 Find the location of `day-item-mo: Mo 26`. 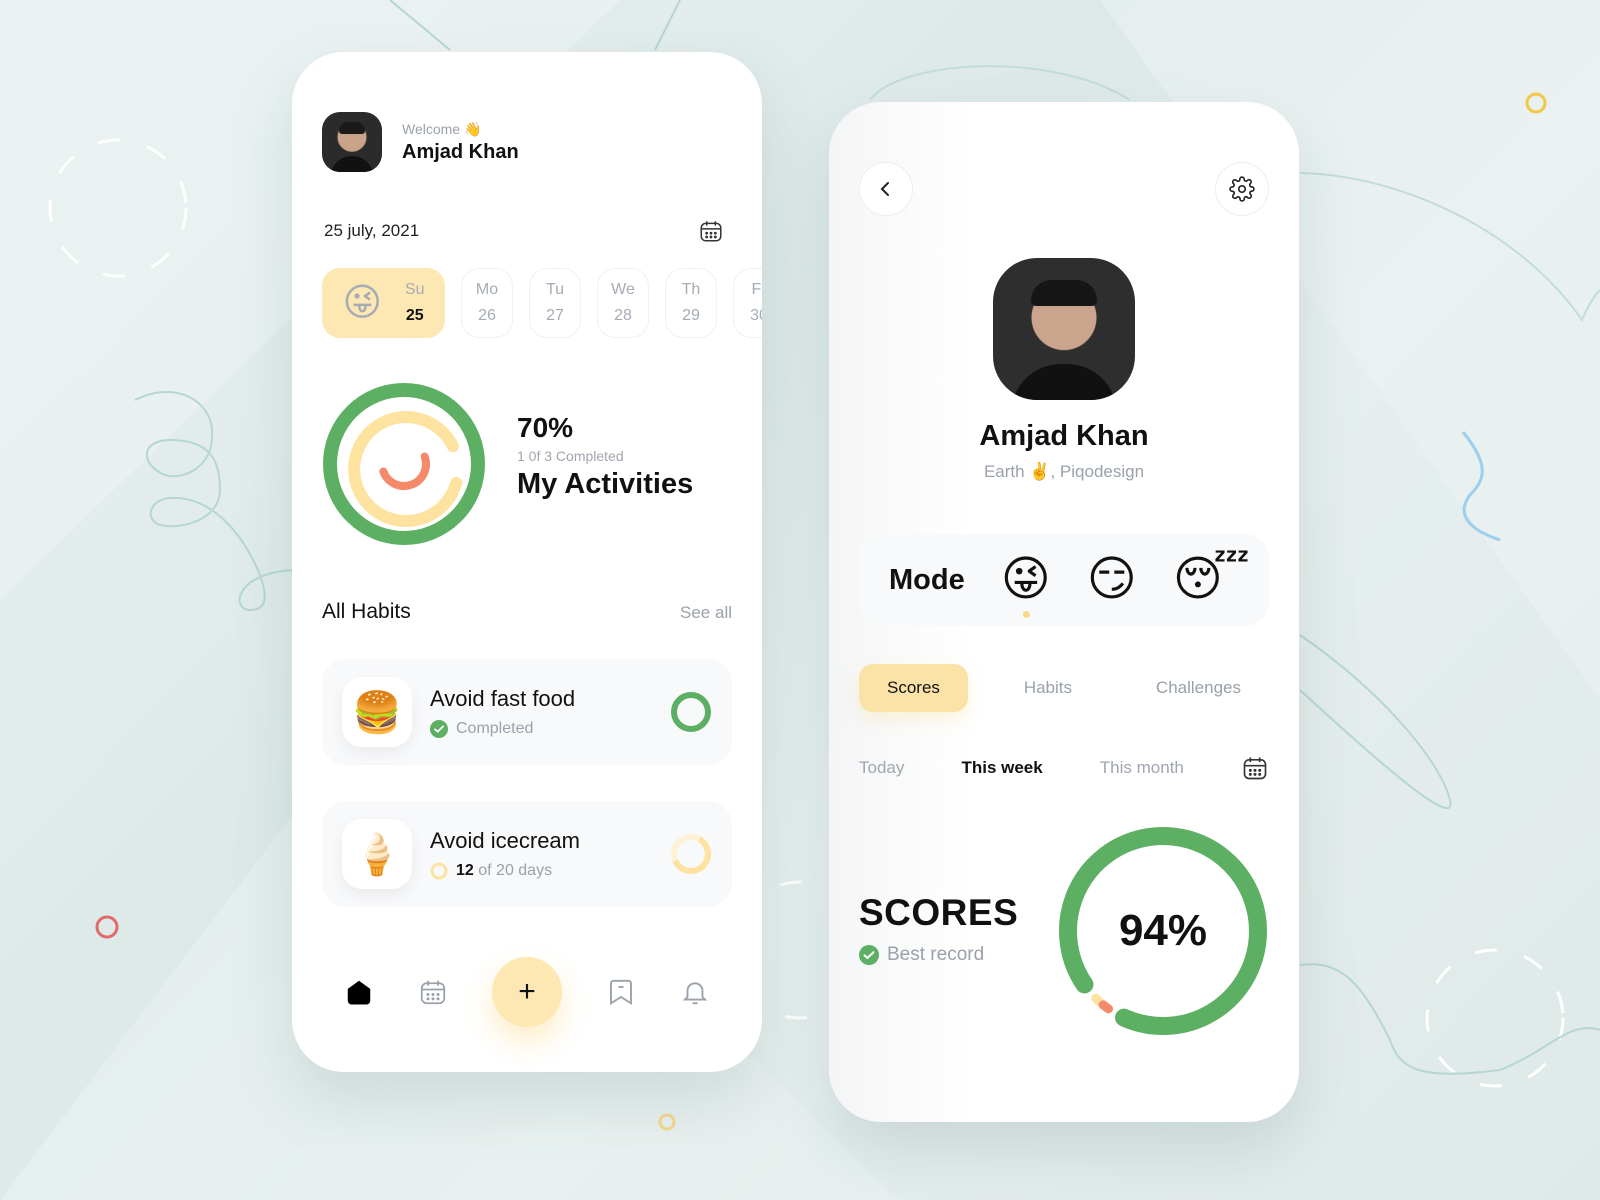

day-item-mo: Mo 26 is located at coordinates (487, 303).